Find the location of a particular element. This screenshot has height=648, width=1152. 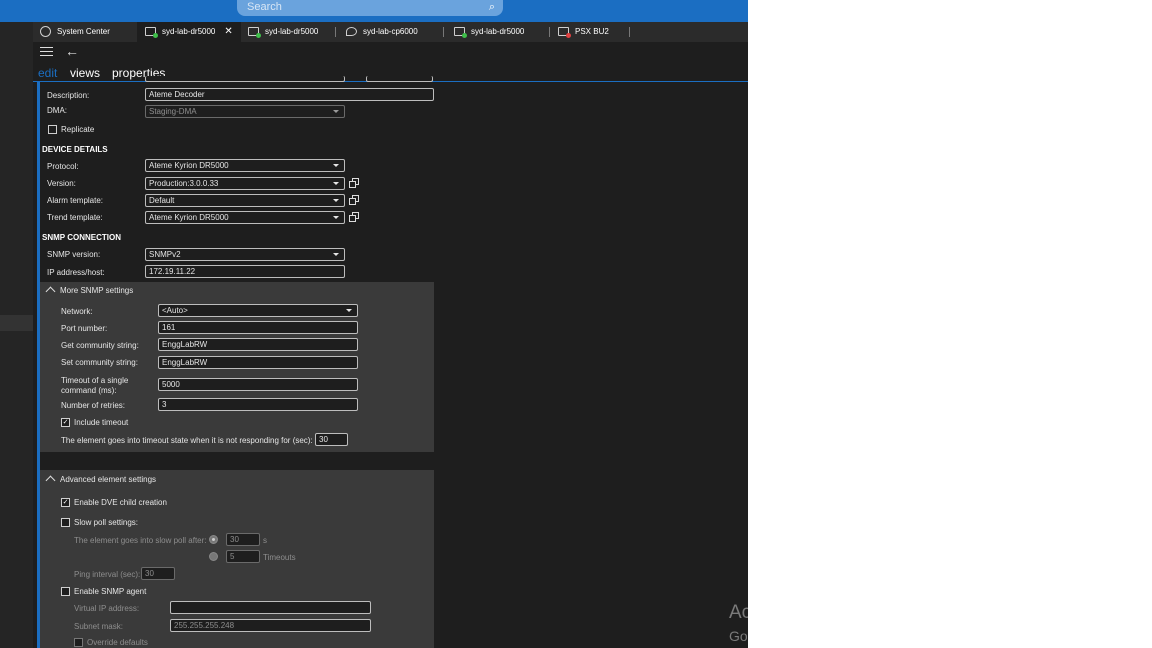

slow-poll-label: Slow poll settings: is located at coordinates (106, 522).